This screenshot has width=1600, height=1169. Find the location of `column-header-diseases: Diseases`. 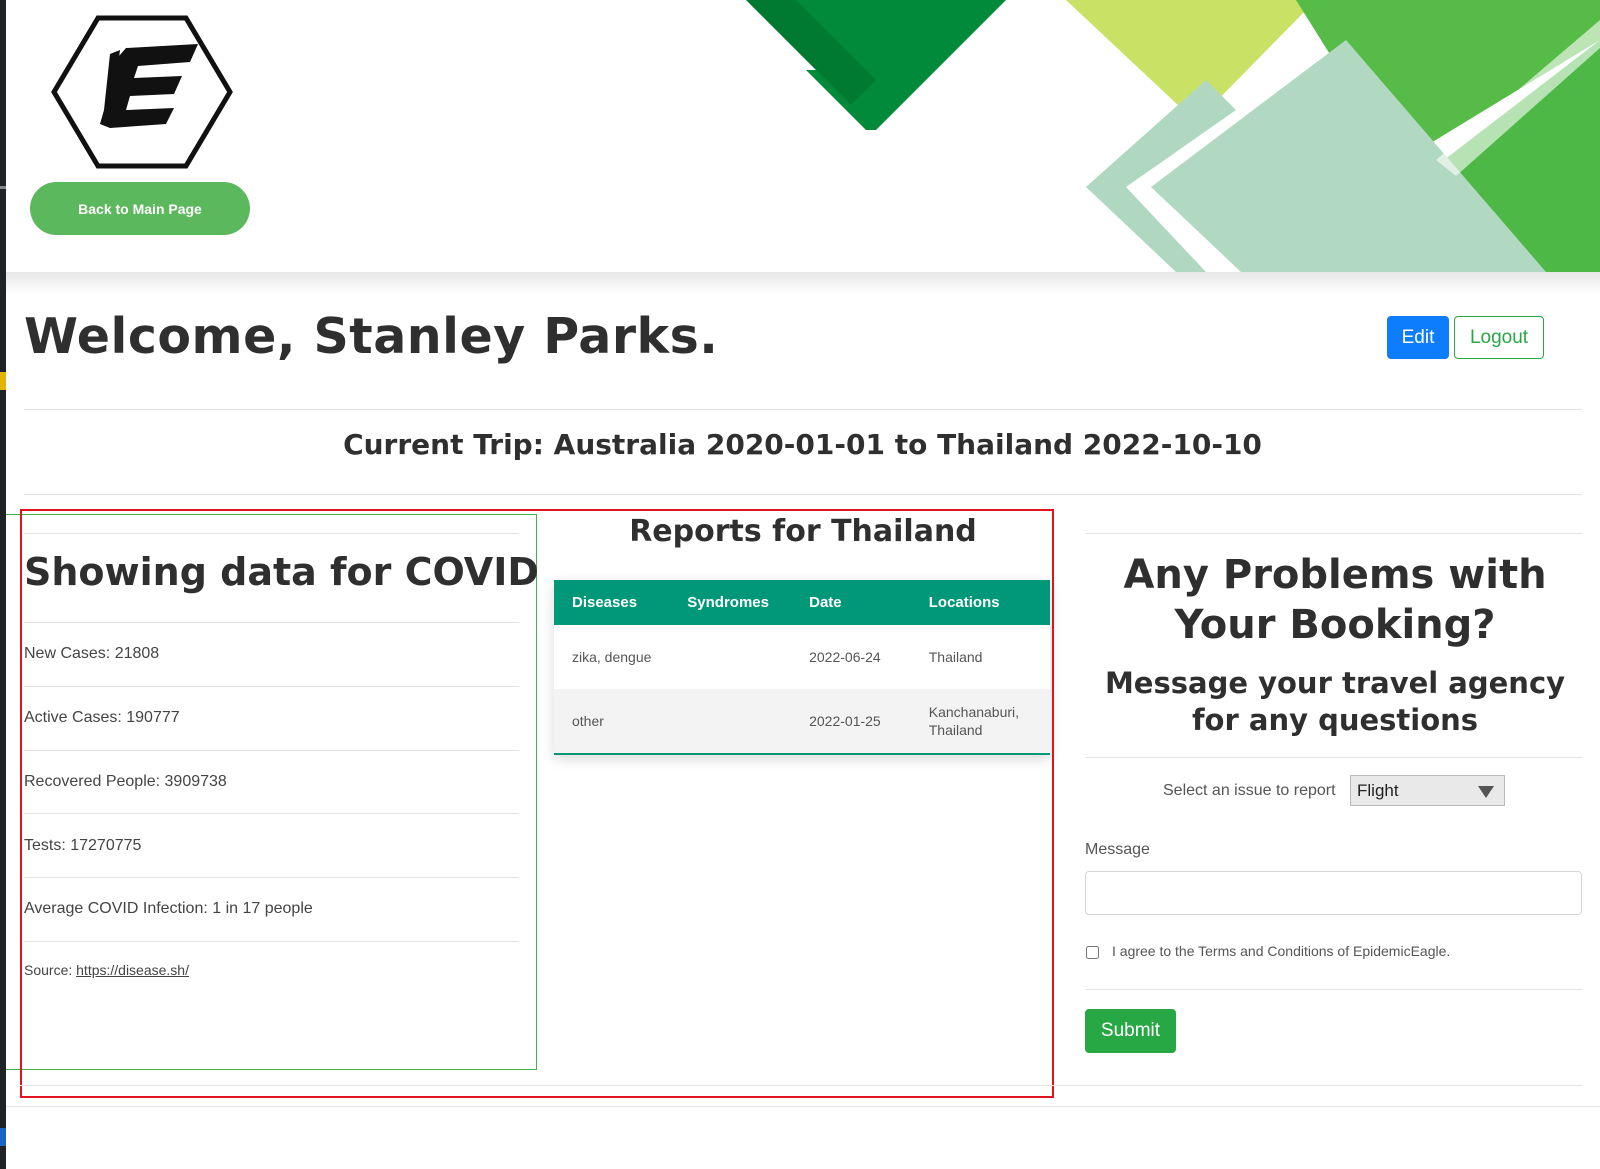

column-header-diseases: Diseases is located at coordinates (612, 602).